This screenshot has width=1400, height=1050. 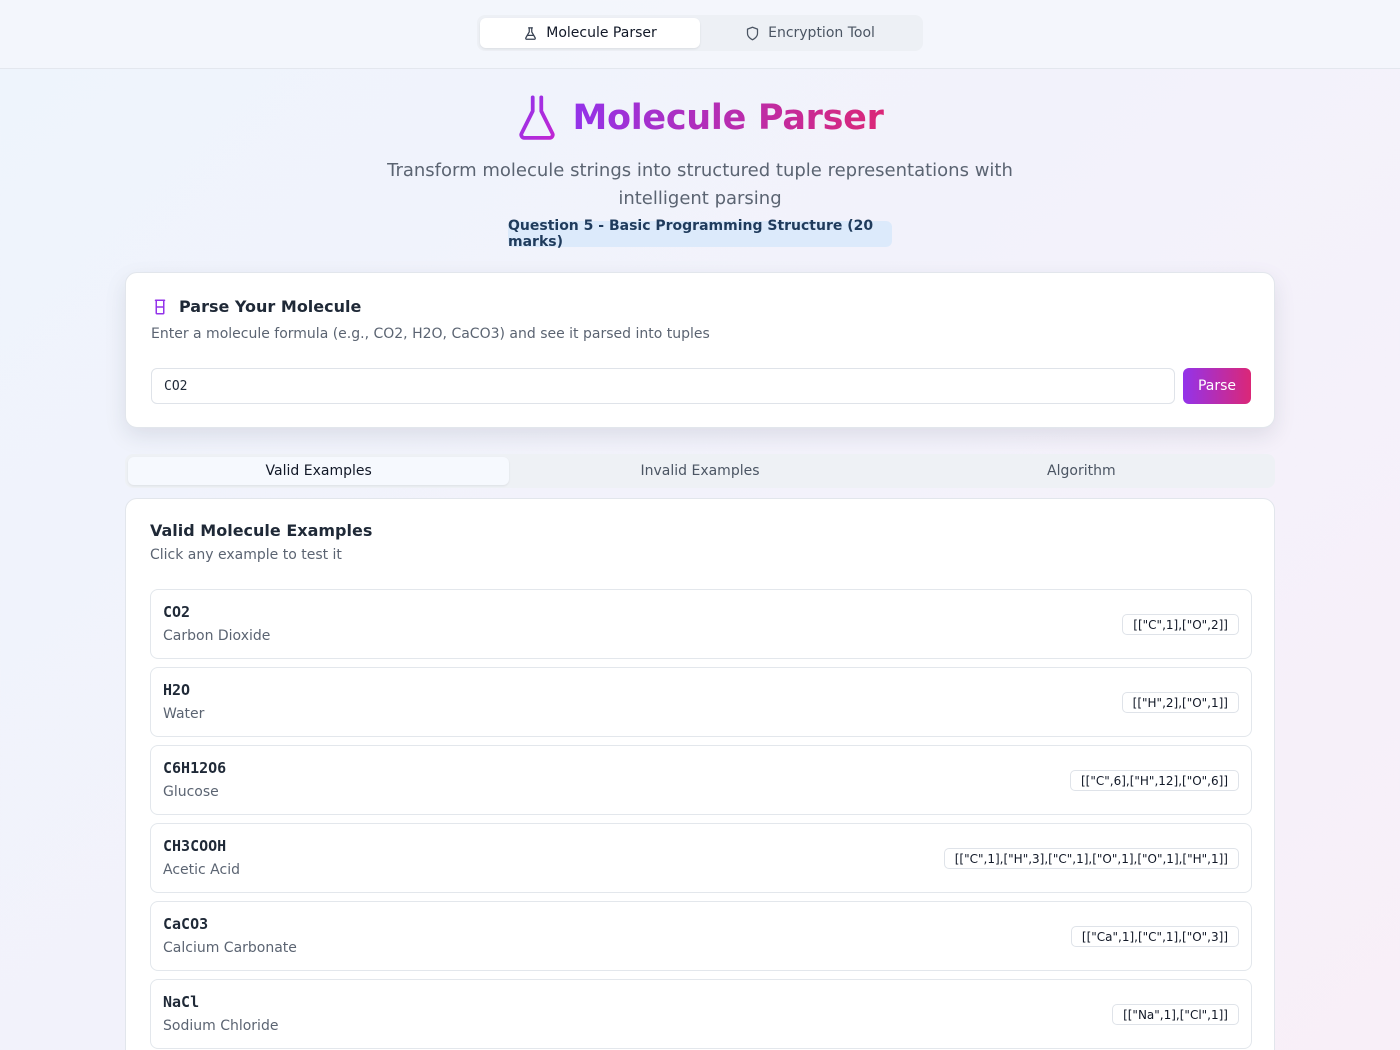 I want to click on example-item-h2o: H2O Water [["H",2],["O",1]], so click(x=701, y=702).